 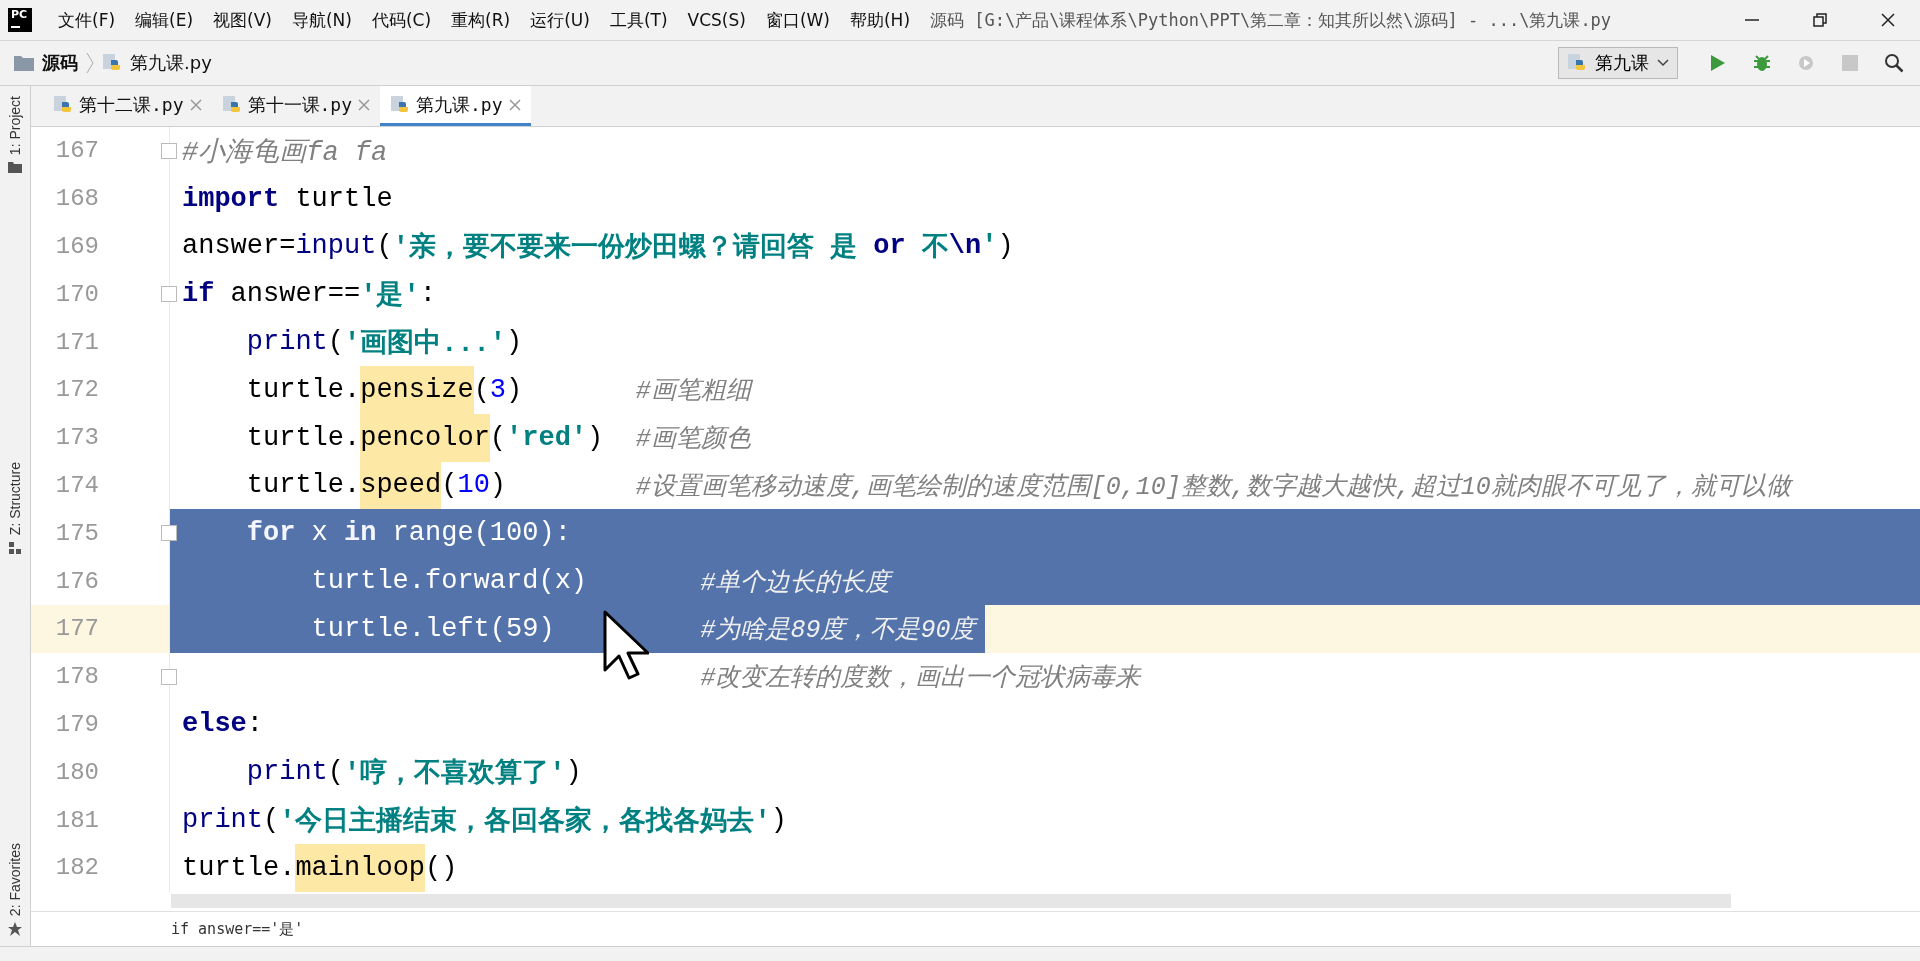 I want to click on line-number: 178, so click(x=76, y=677).